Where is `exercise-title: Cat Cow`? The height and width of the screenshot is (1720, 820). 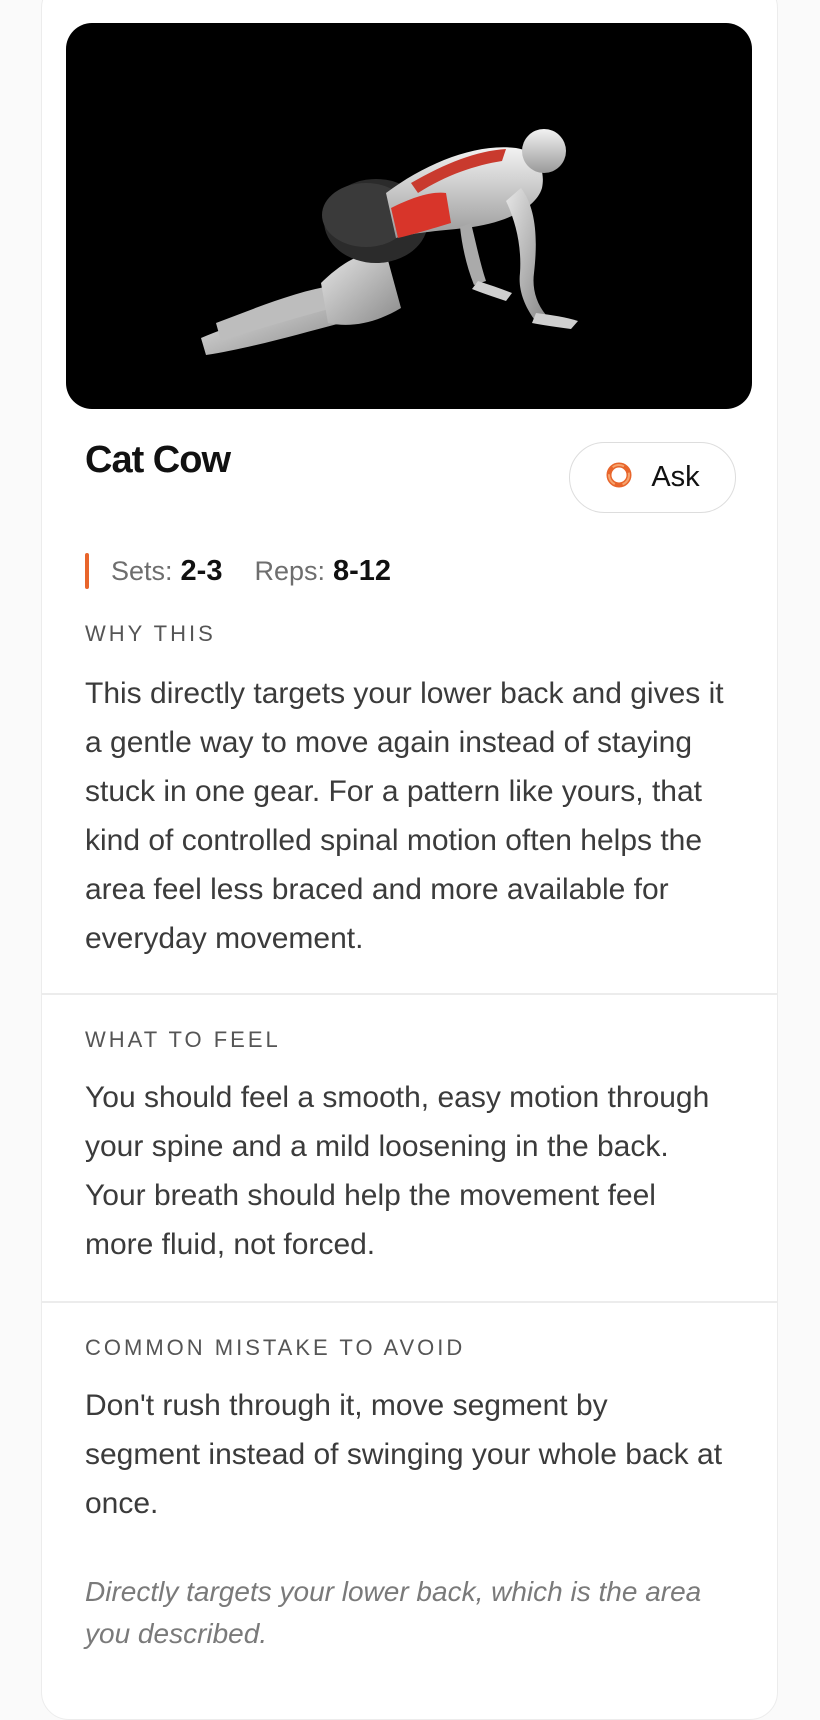
exercise-title: Cat Cow is located at coordinates (158, 460).